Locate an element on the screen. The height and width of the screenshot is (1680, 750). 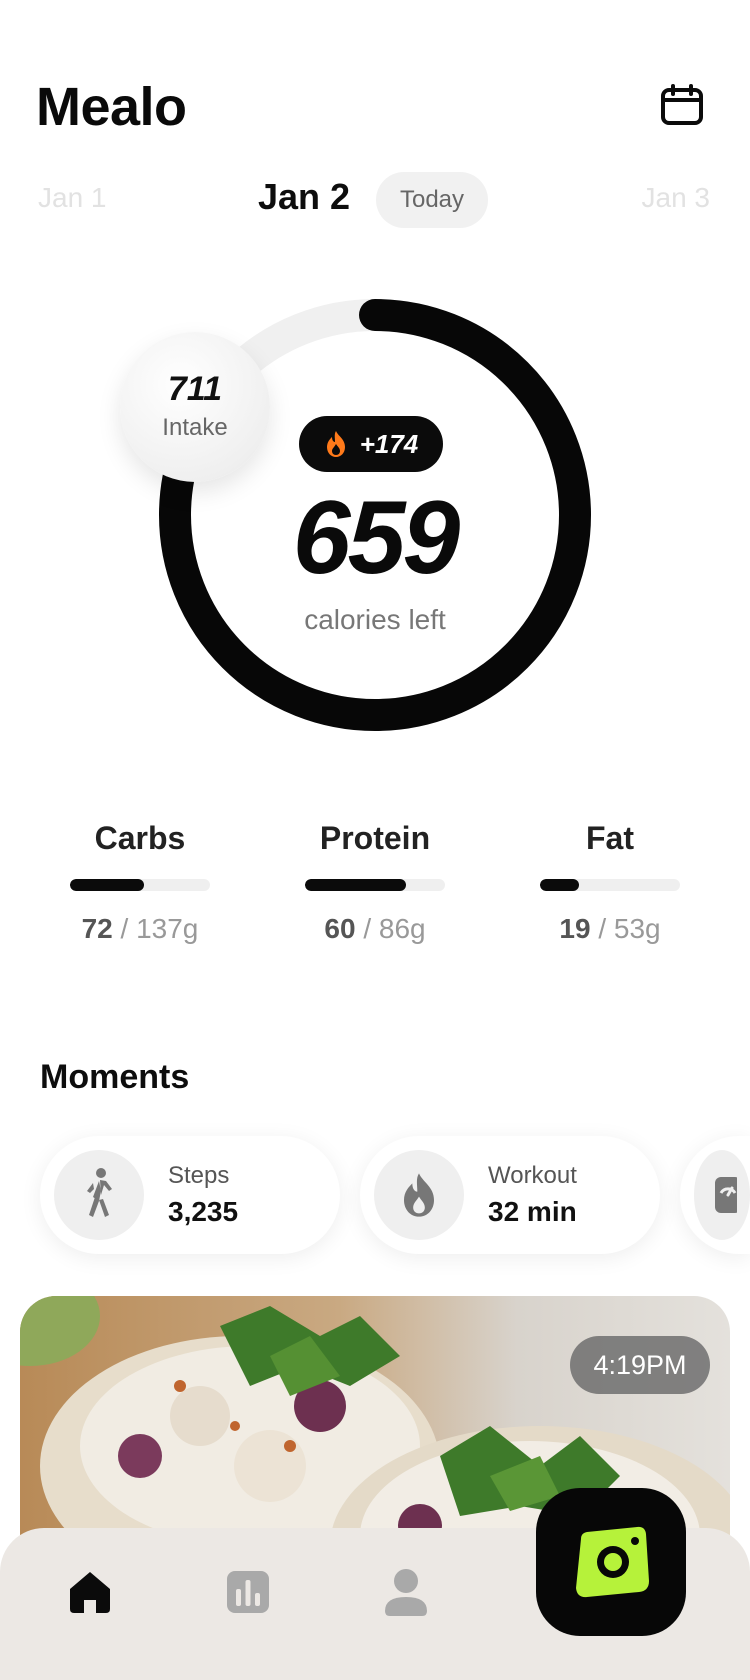
macro-protein: Protein 60 / 86g is located at coordinates (375, 882).